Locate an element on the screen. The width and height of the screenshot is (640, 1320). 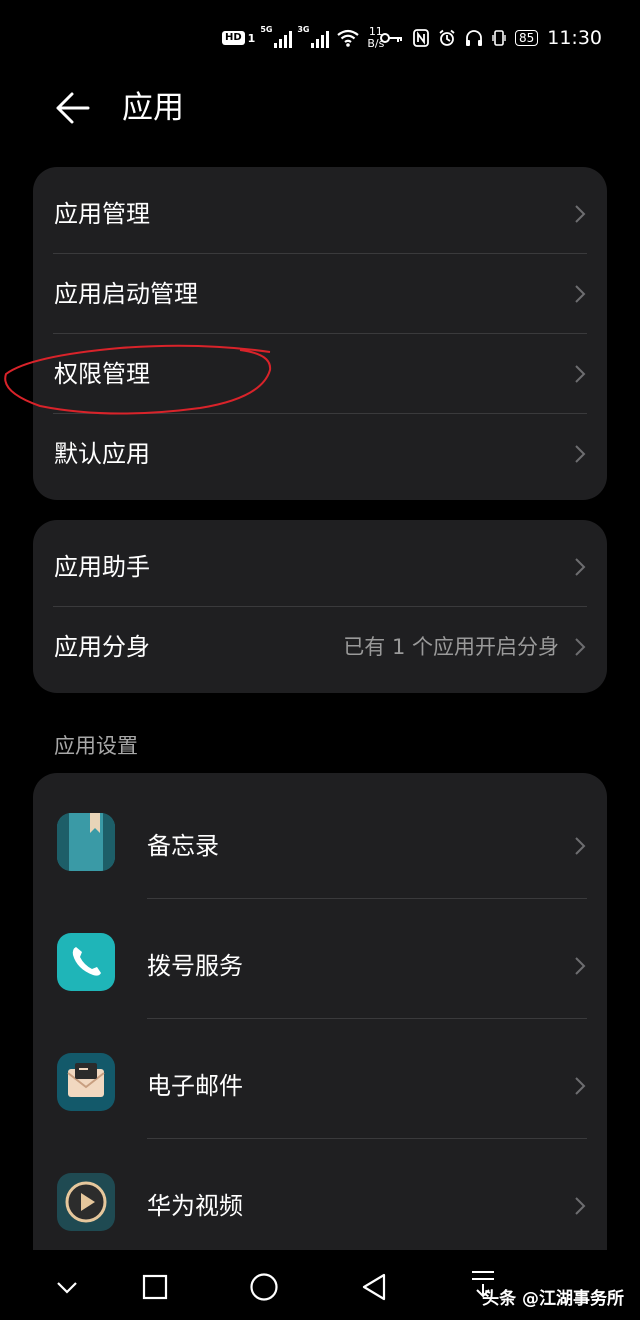
back-arrow-icon is located at coordinates (73, 108).